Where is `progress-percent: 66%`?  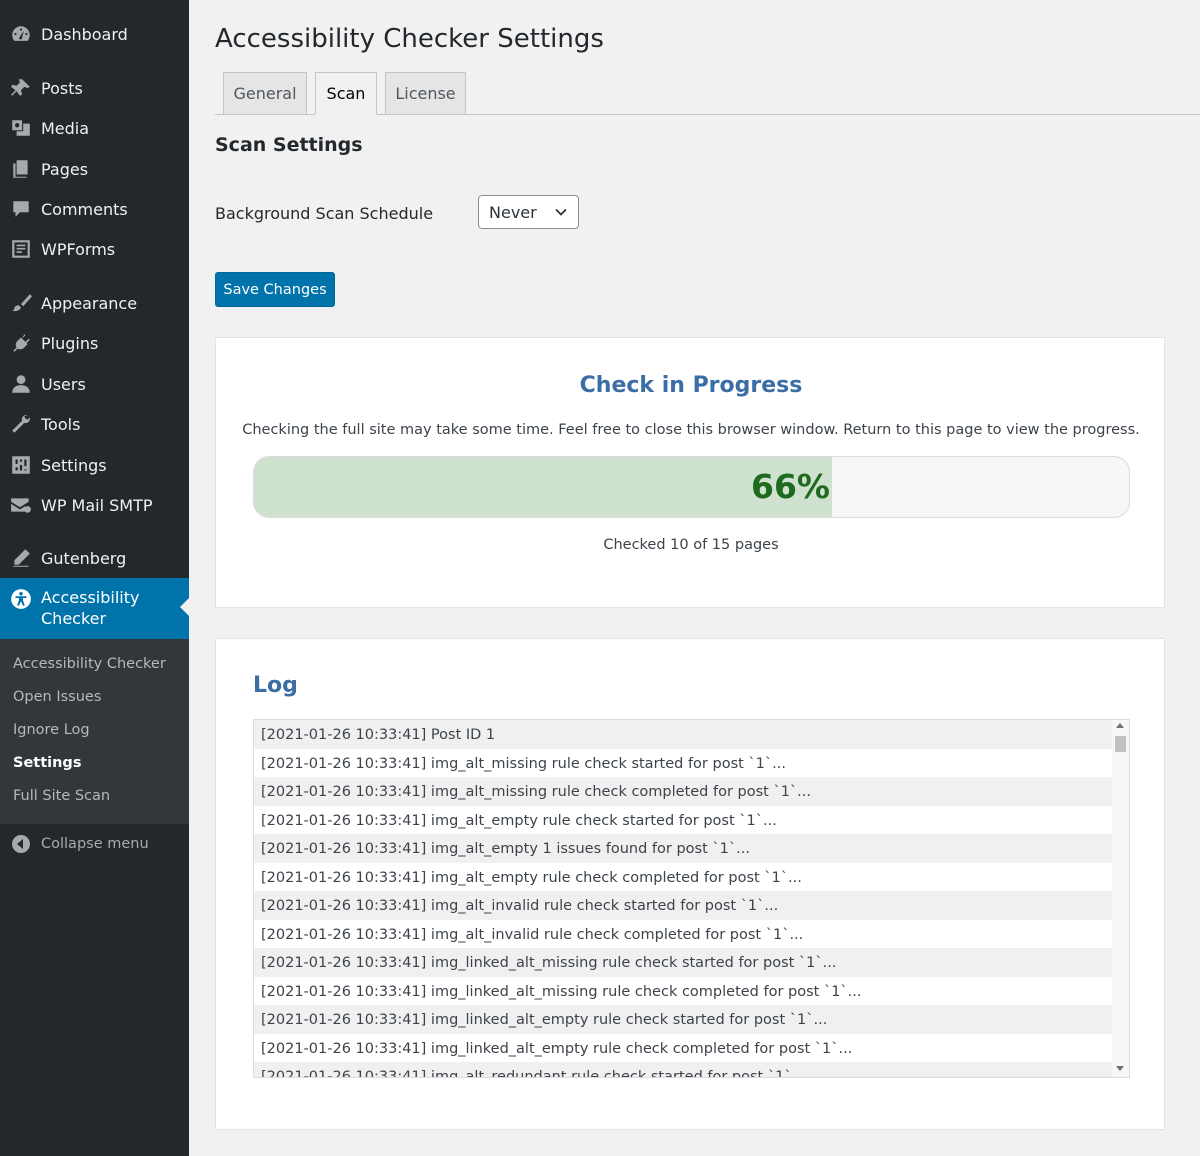
progress-percent: 66% is located at coordinates (790, 486).